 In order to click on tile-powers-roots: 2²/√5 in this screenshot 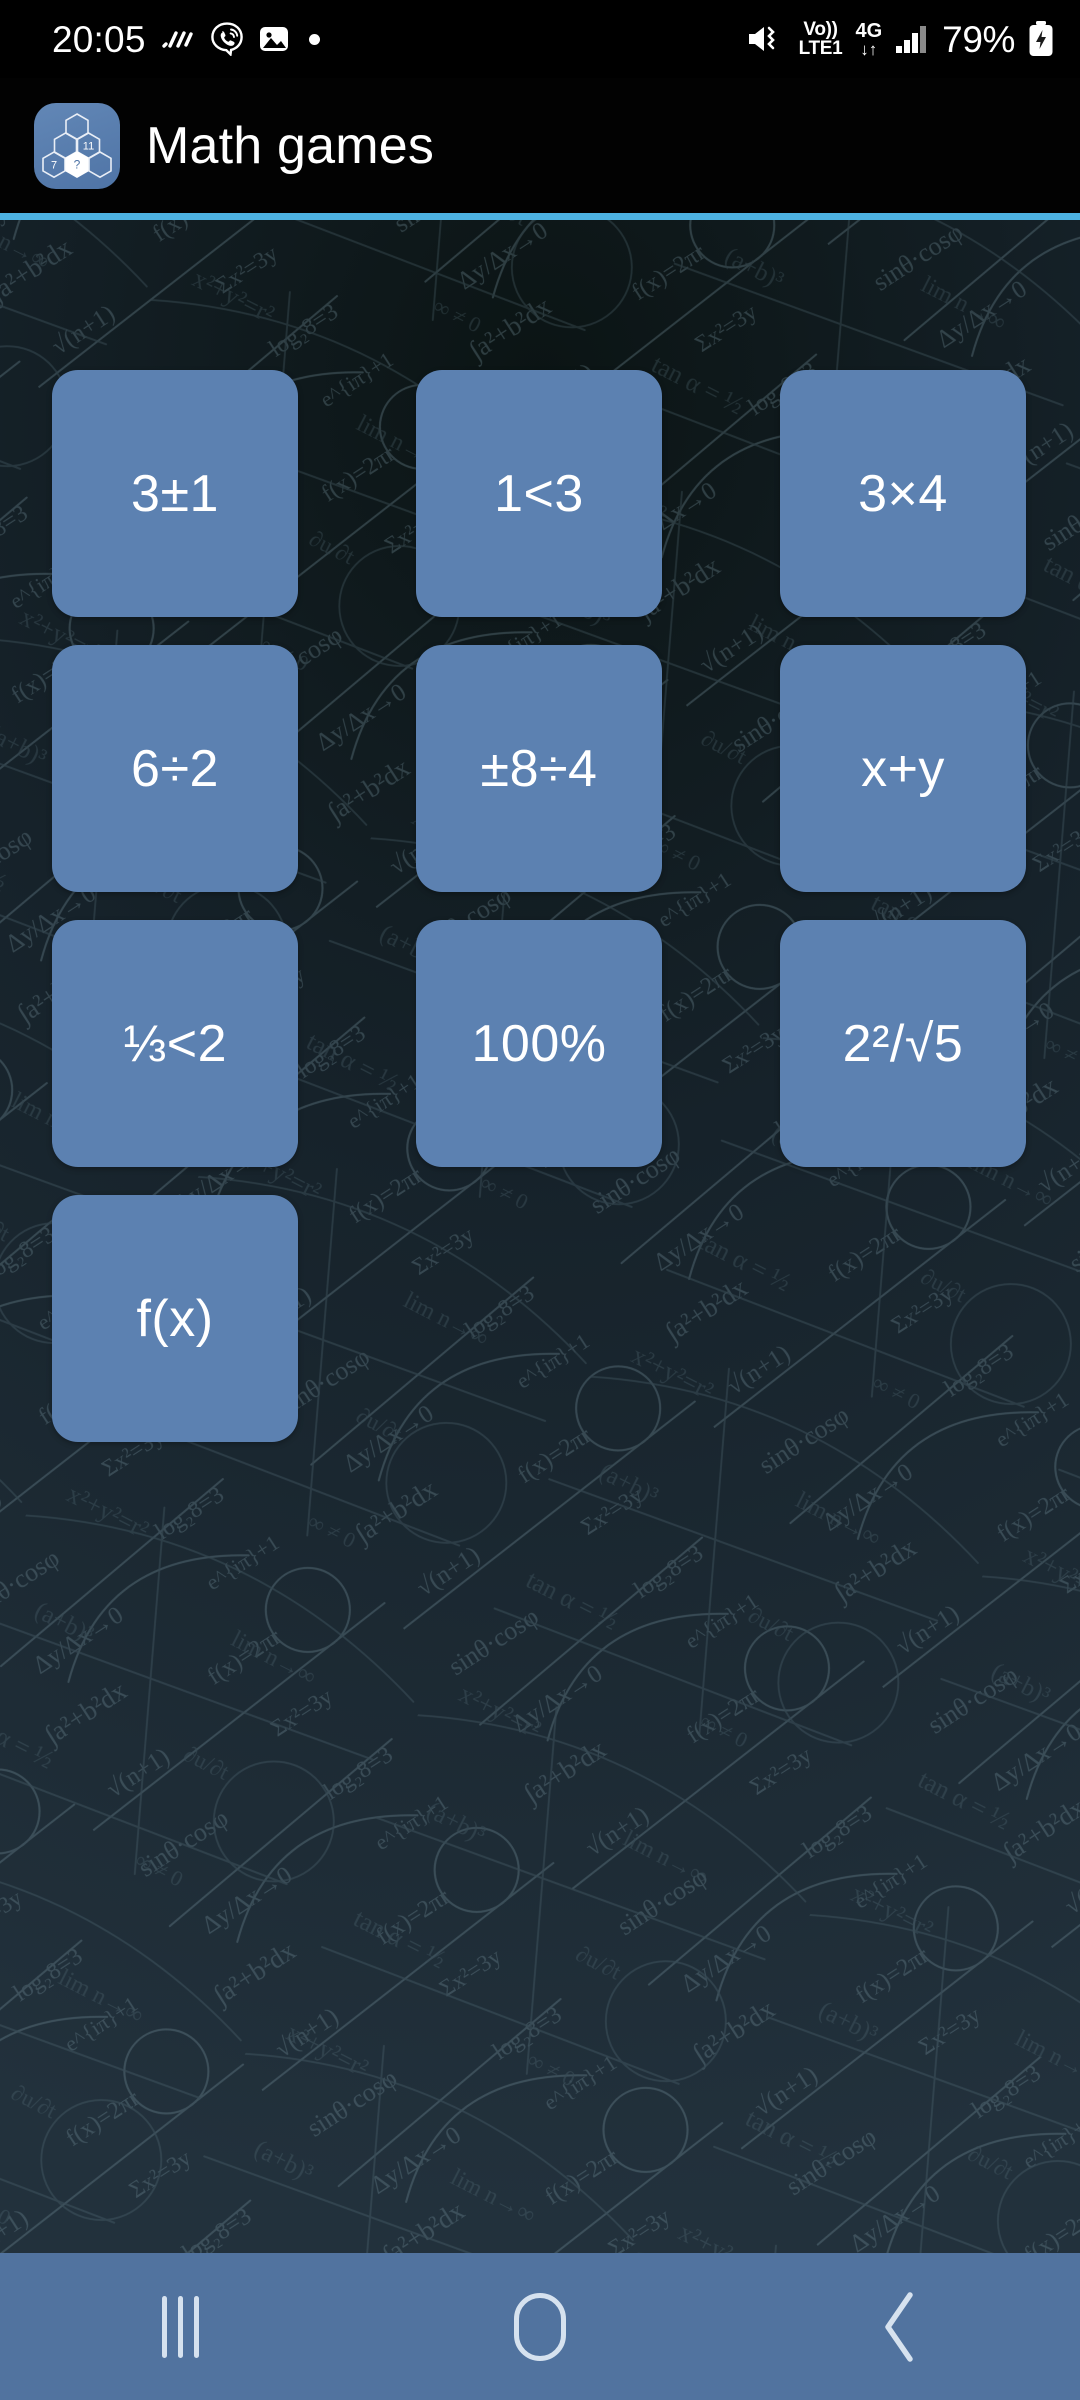, I will do `click(903, 1043)`.